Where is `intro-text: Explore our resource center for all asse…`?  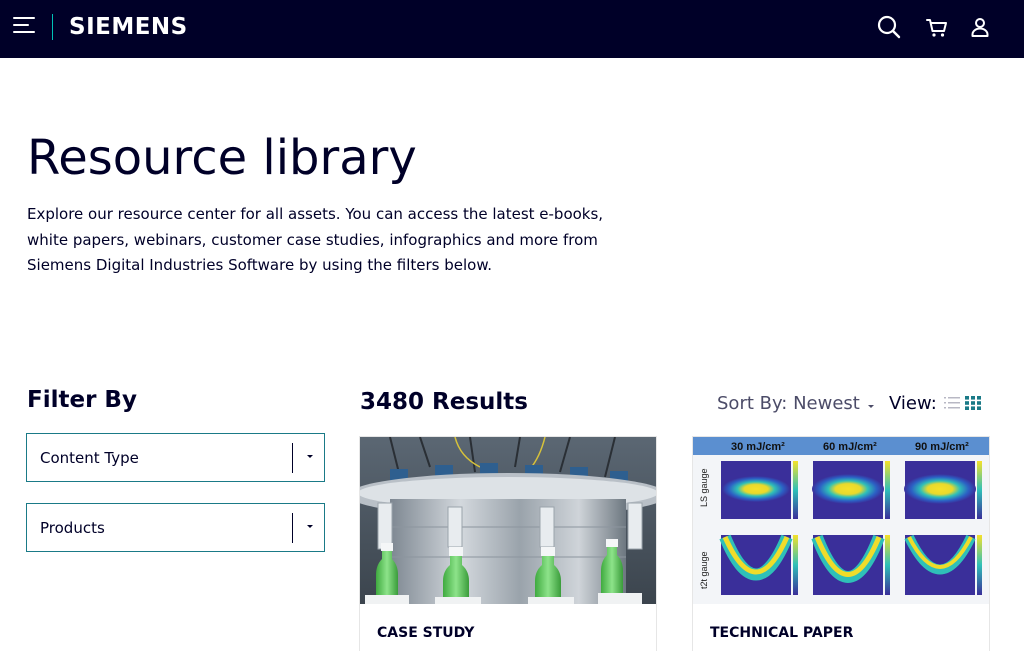
intro-text: Explore our resource center for all asse… is located at coordinates (315, 239).